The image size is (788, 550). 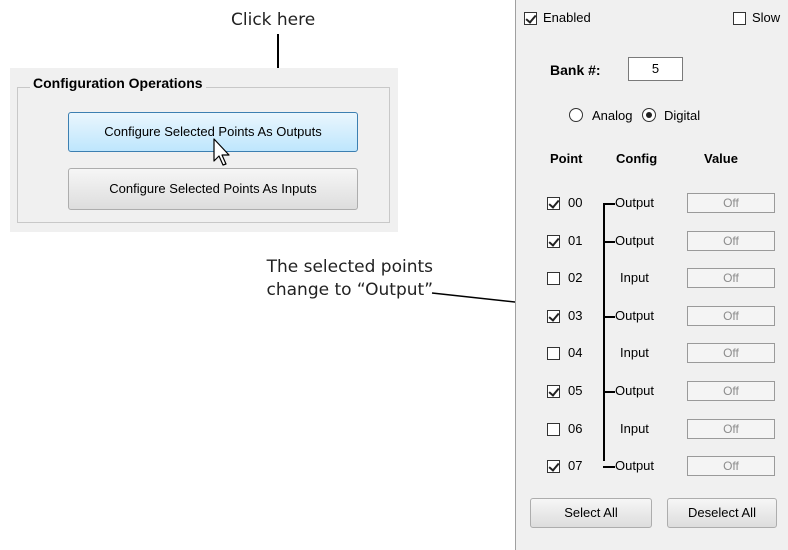 I want to click on annotation-selected-line1: The selected points, so click(x=349, y=267).